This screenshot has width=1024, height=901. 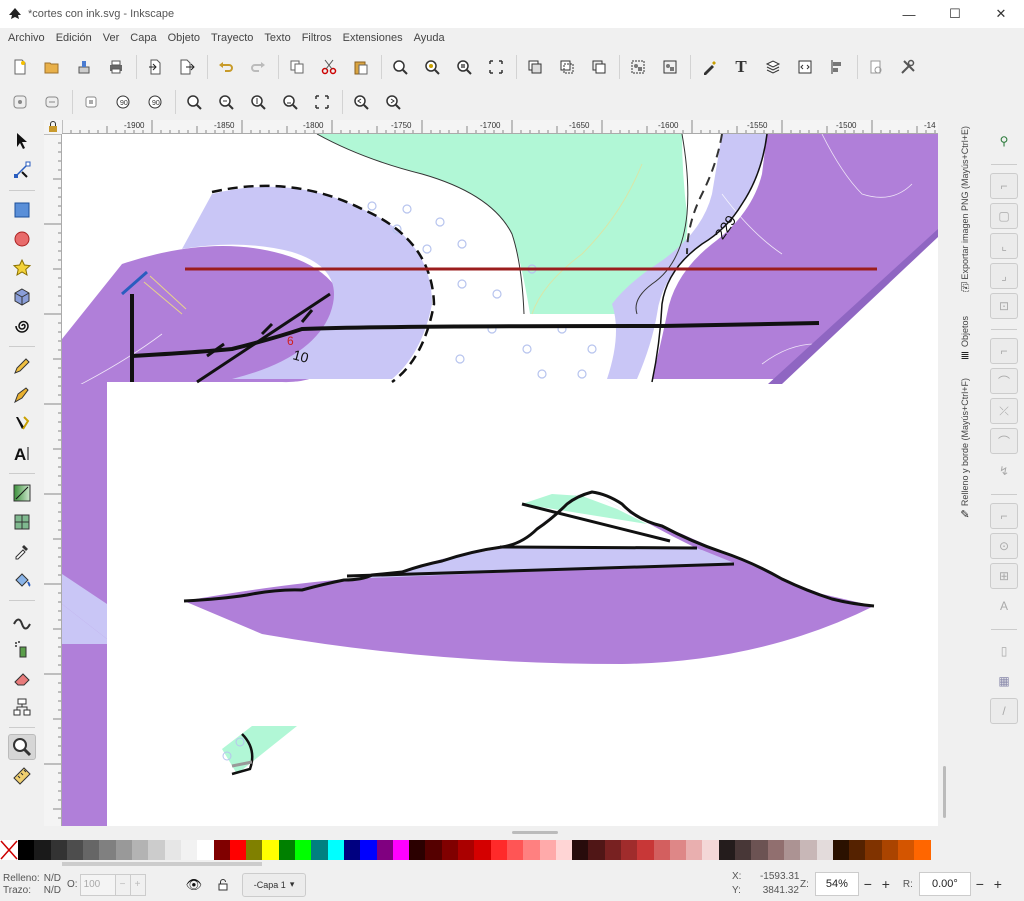 I want to click on star-tool-icon, so click(x=22, y=268).